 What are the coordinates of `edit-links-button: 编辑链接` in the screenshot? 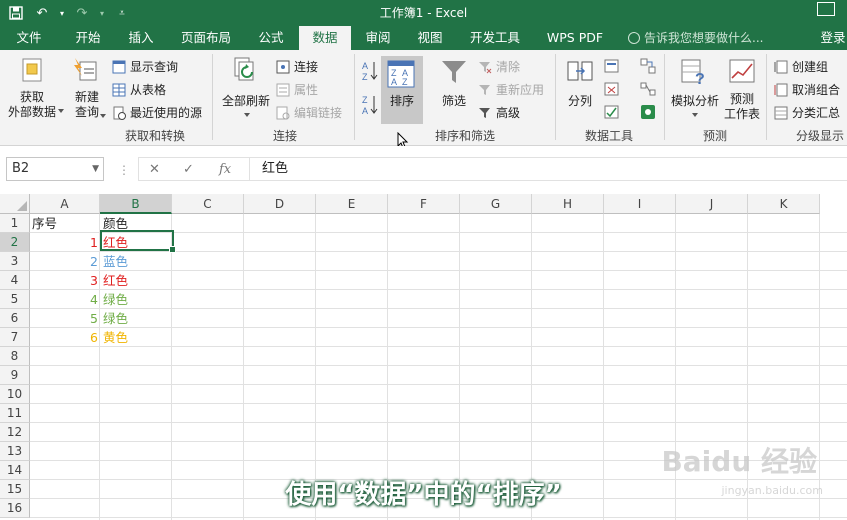 It's located at (309, 112).